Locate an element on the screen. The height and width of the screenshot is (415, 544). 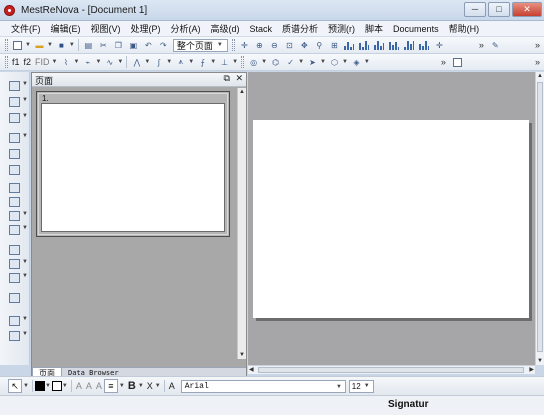
open-folder-icon: ▬ is located at coordinates (39, 45).